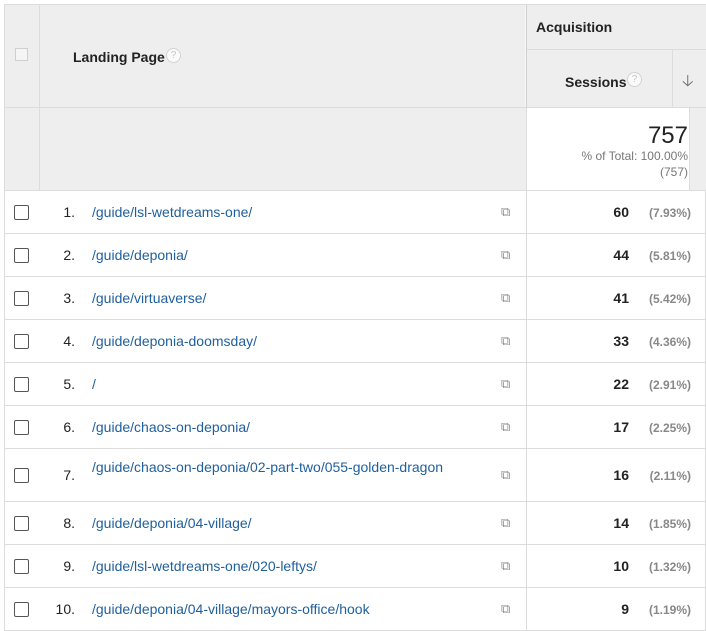 The image size is (706, 631). Describe the element at coordinates (669, 298) in the screenshot. I see `sessions-share: (5.42%)` at that location.